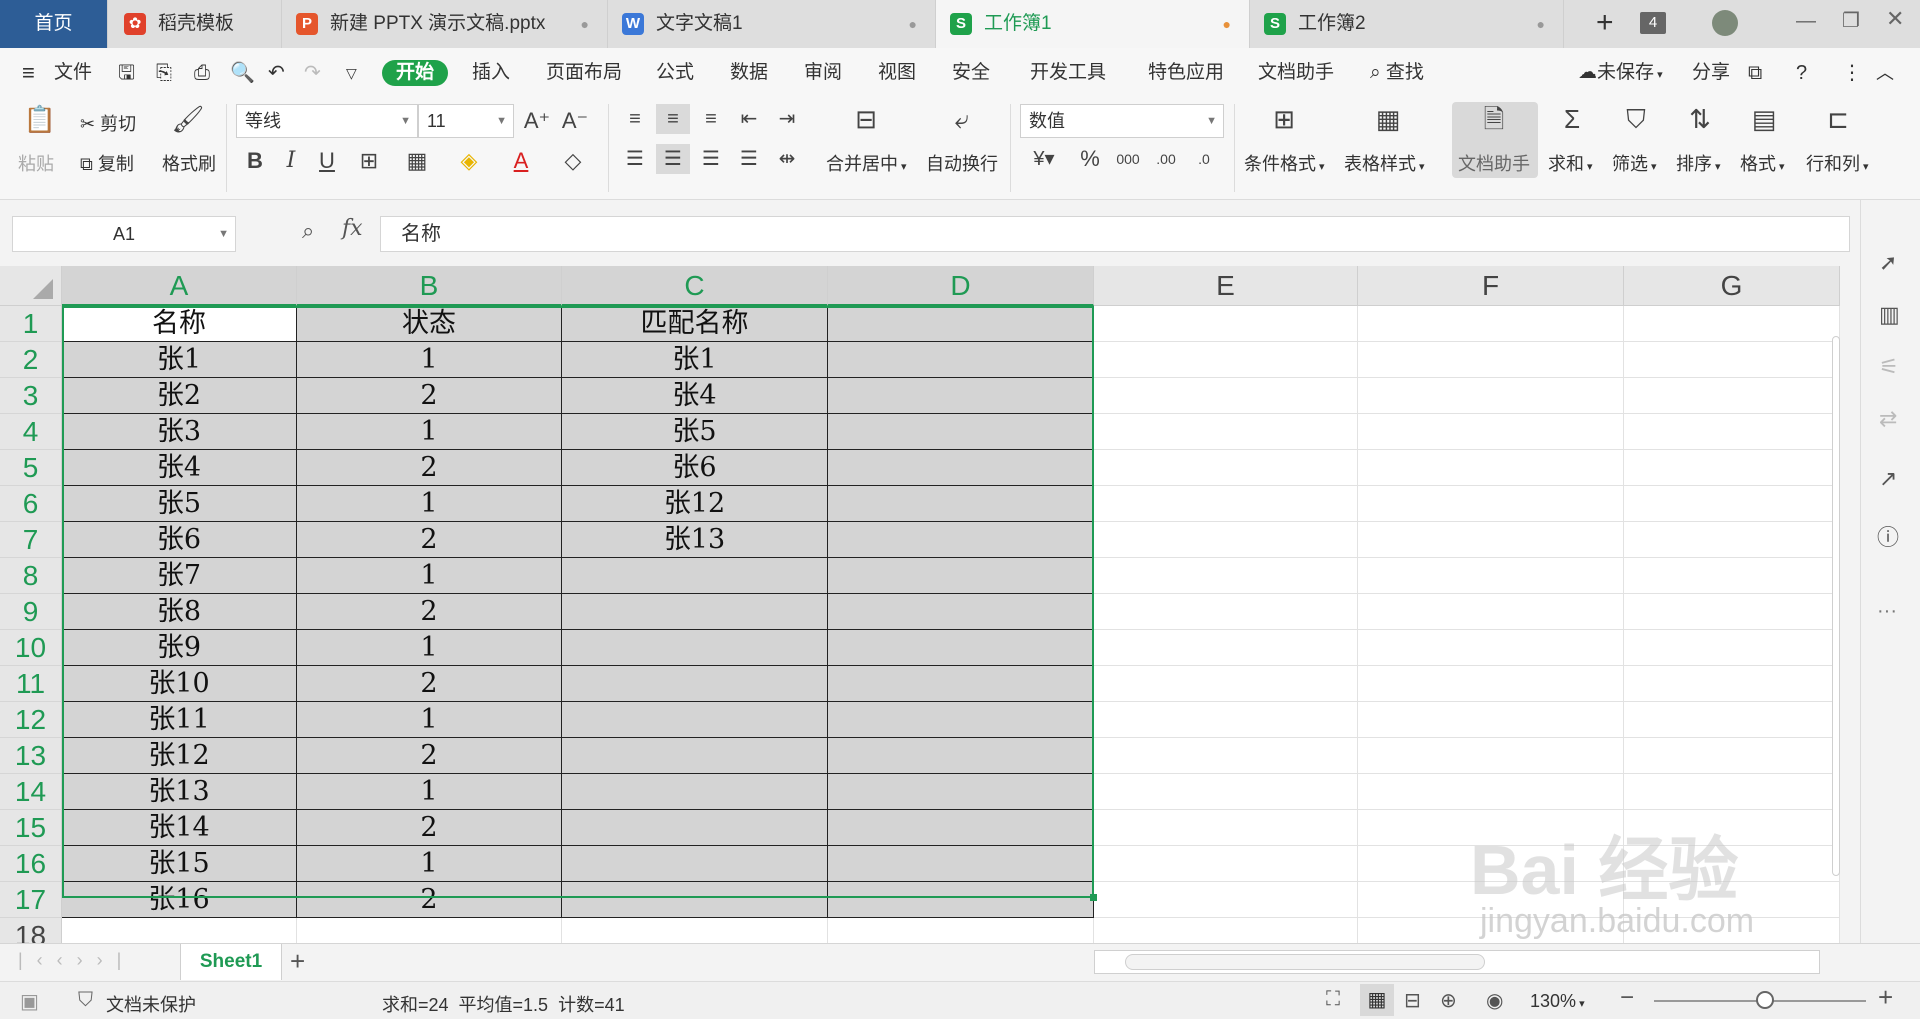 Image resolution: width=1920 pixels, height=1019 pixels. What do you see at coordinates (897, 73) in the screenshot?
I see `menu-view: 视图` at bounding box center [897, 73].